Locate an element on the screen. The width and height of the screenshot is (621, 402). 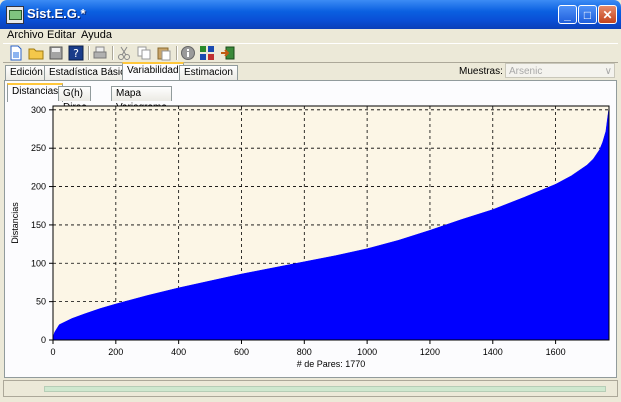
y-axis-label: Distancias is located at coordinates (15, 223).